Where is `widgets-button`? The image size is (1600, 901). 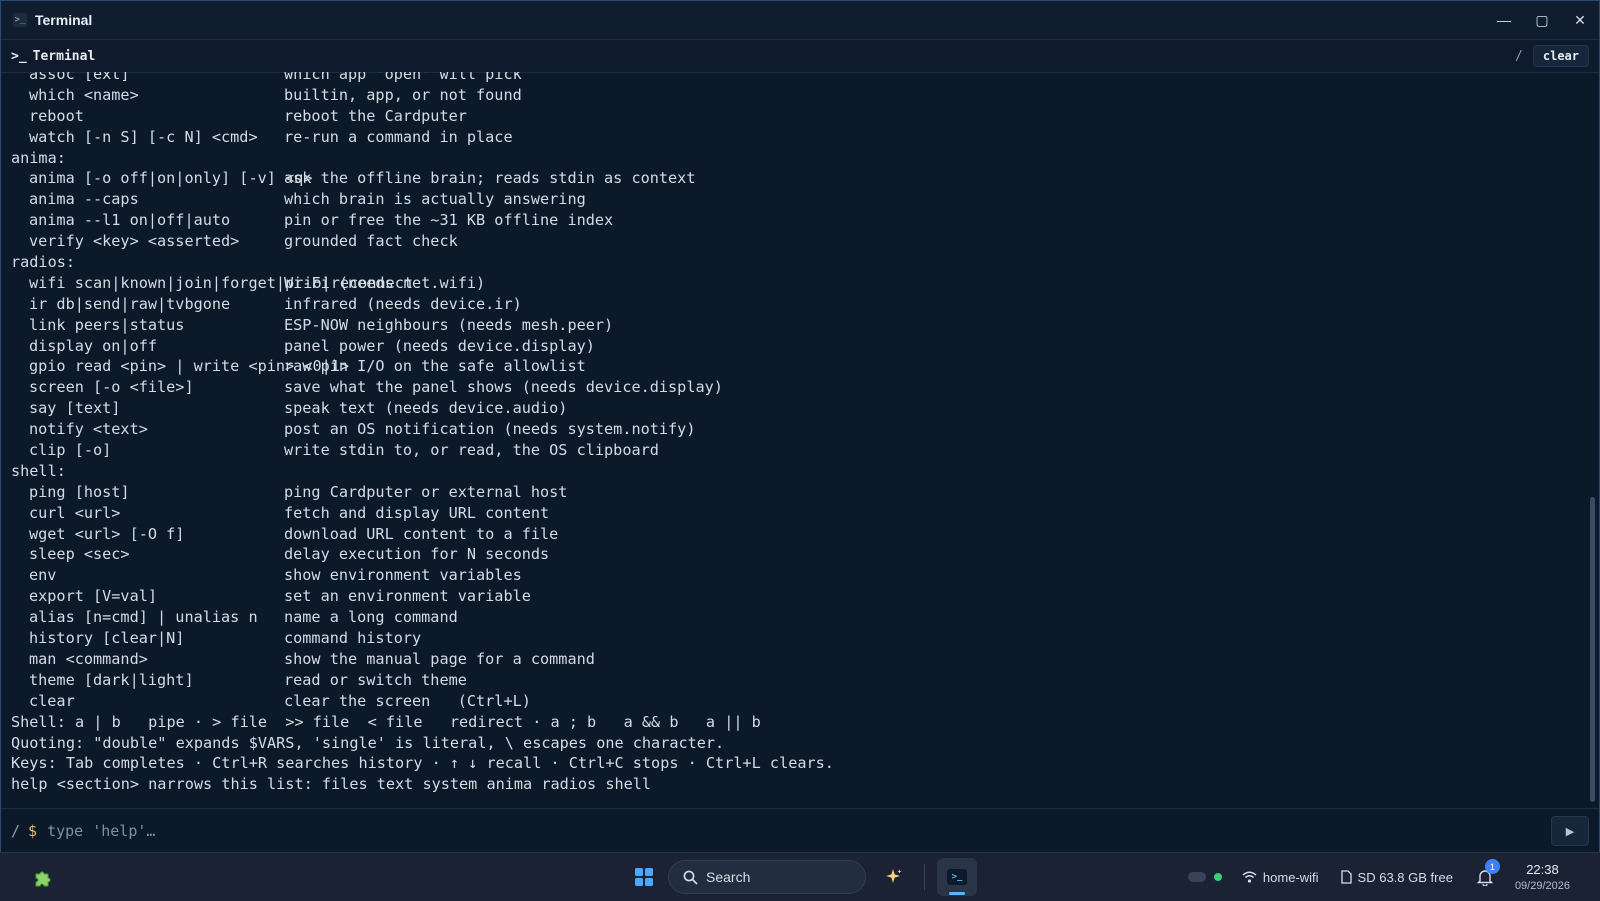 widgets-button is located at coordinates (44, 877).